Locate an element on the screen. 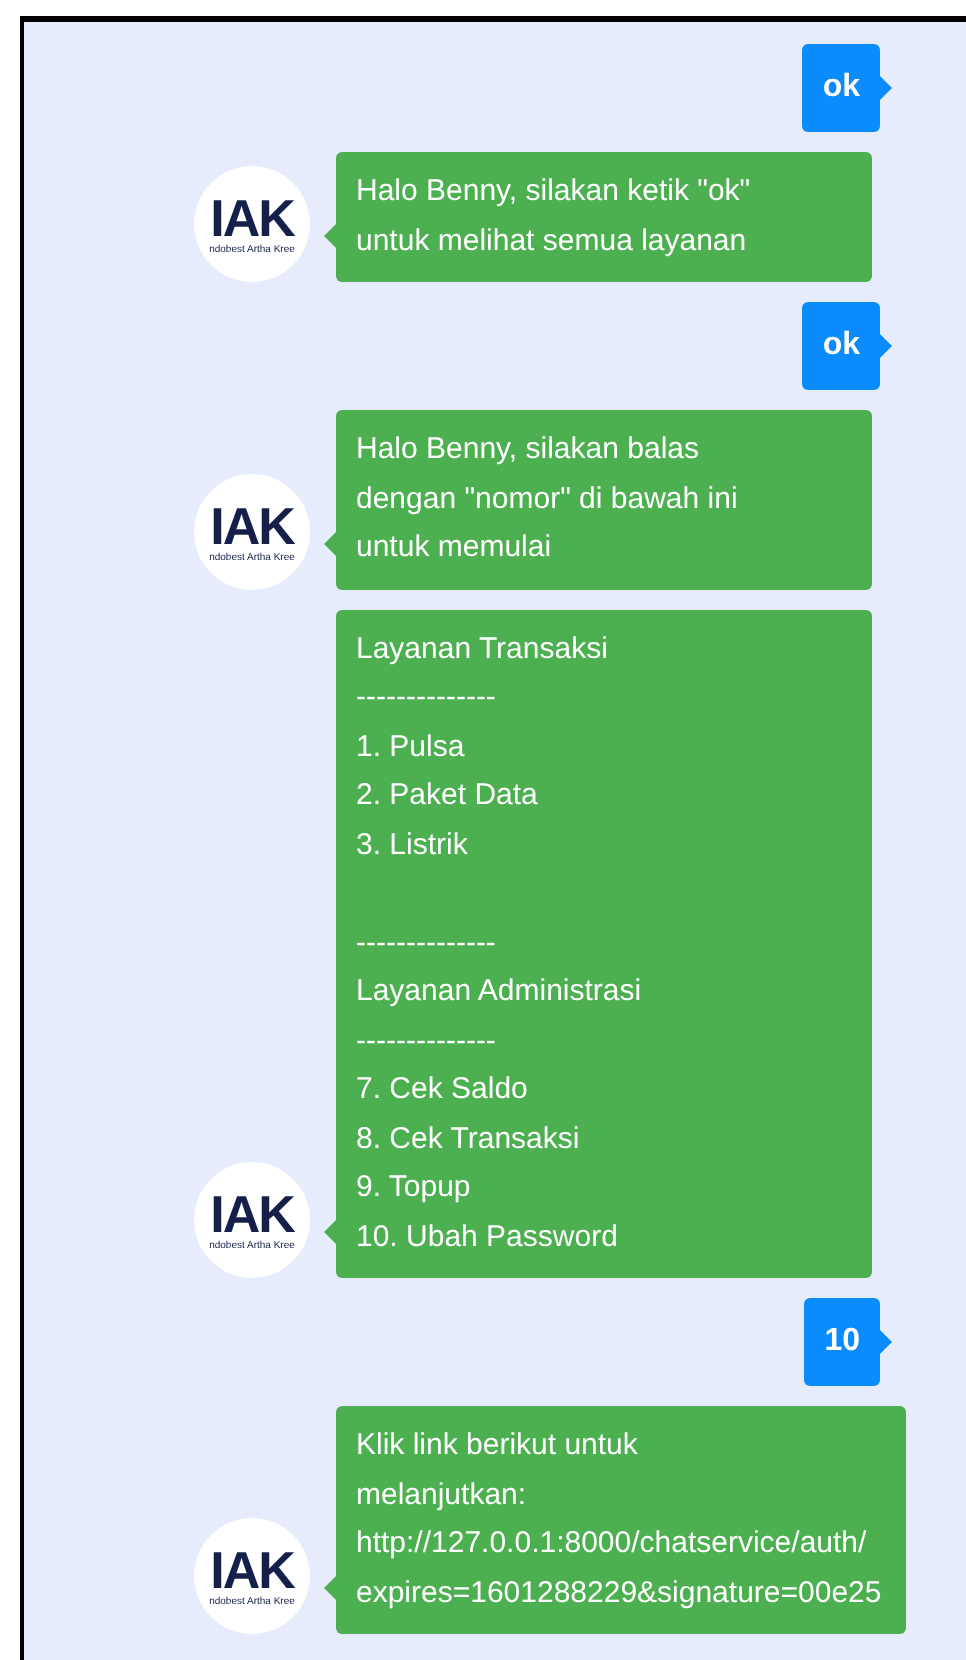 The height and width of the screenshot is (1660, 966). bot-message-bubble: Klik link berikut untuk melanjutkan: http://127.0.0.1:8000/chatservice/auth/ expires=1601288229&signature=00e25 is located at coordinates (621, 1520).